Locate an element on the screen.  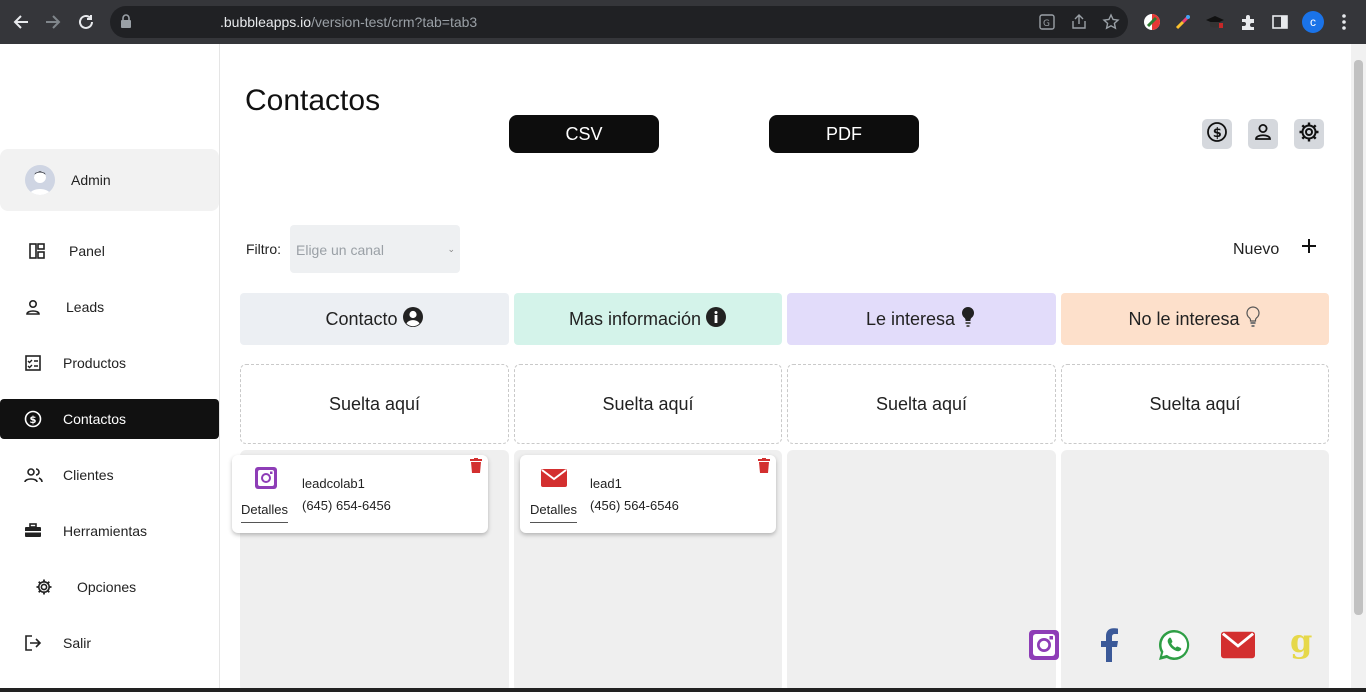
share-icon is located at coordinates (1079, 24).